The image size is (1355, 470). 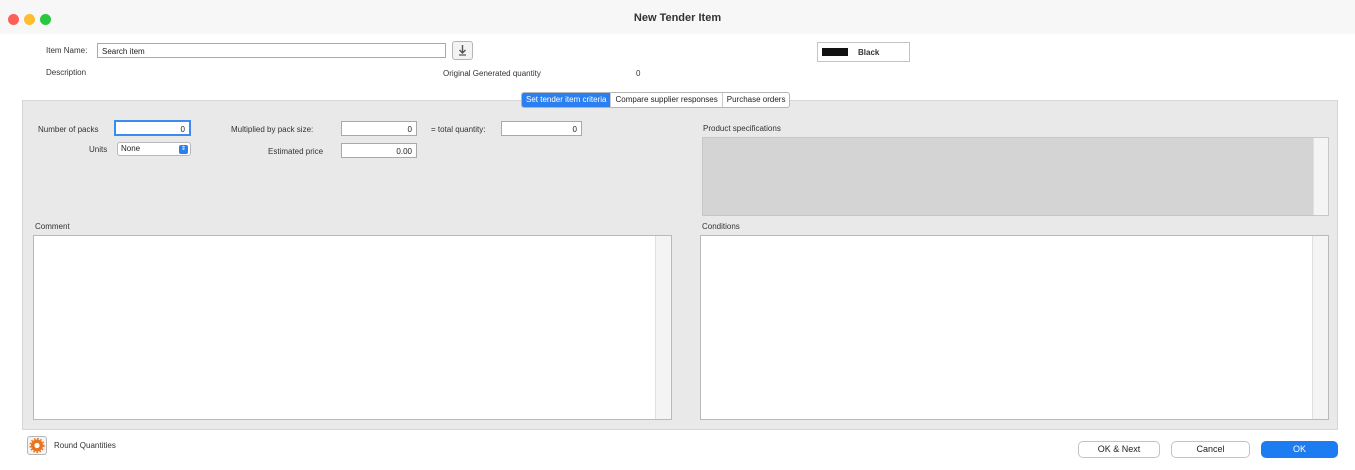 I want to click on estimated-price-label: Estimated price, so click(x=296, y=151).